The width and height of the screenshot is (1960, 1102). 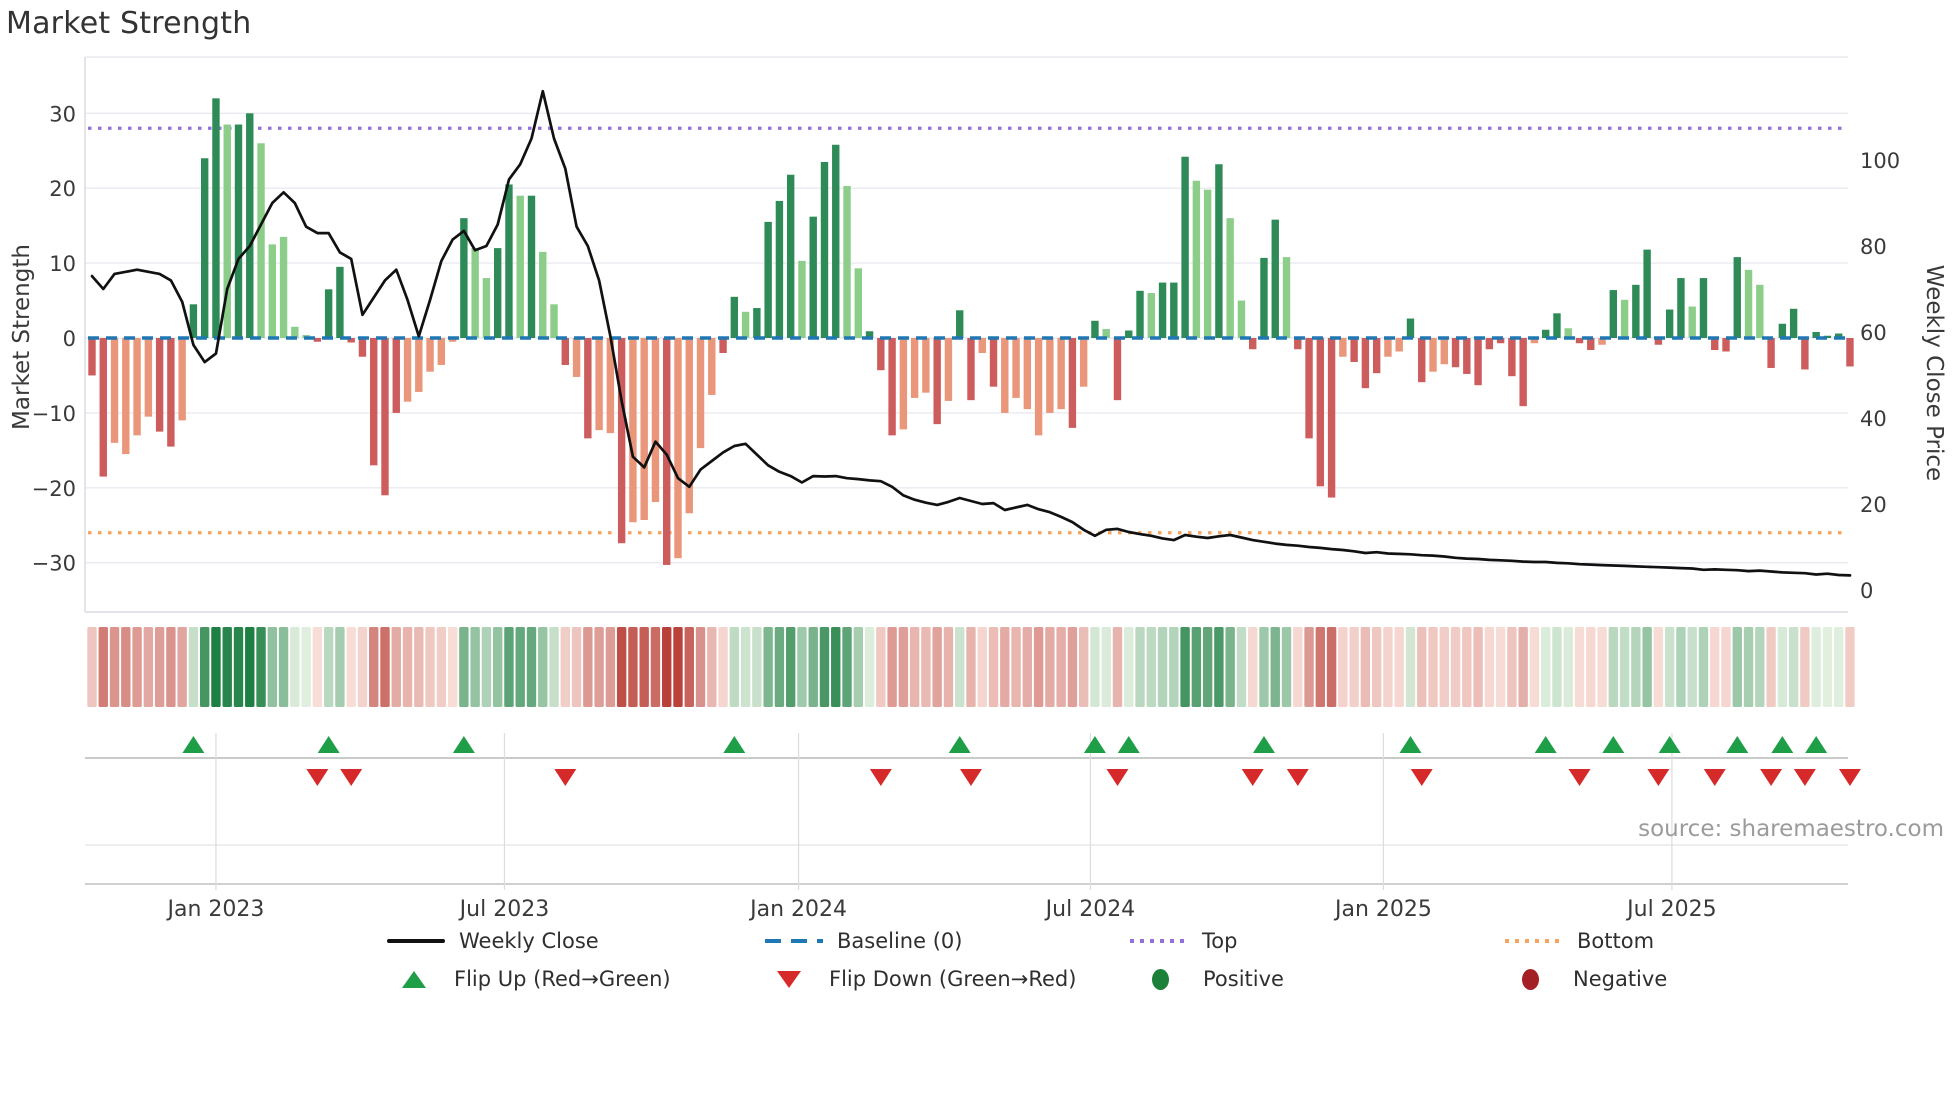 What do you see at coordinates (1594, 979) in the screenshot?
I see `legend-item-negative: Negative` at bounding box center [1594, 979].